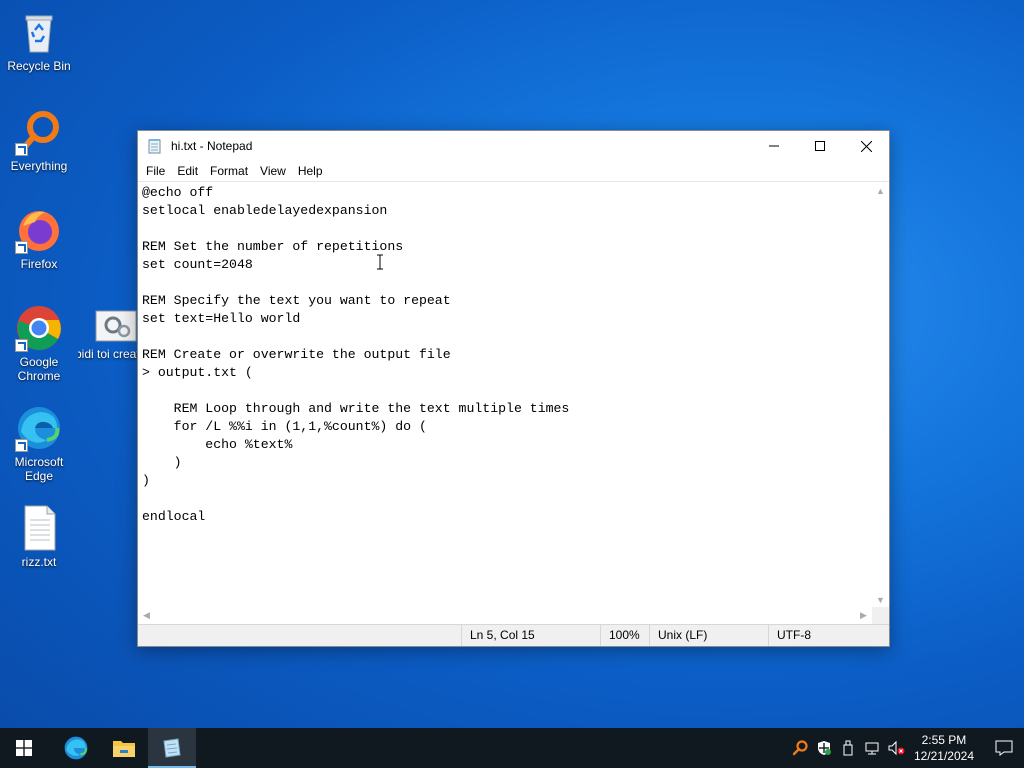 This screenshot has width=1024, height=768. I want to click on status-bar: Ln 5, Col 15 100% Unix (LF) UTF-8, so click(513, 635).